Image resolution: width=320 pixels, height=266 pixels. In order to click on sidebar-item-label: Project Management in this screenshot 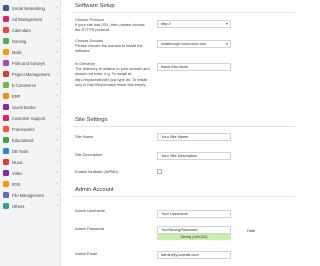, I will do `click(31, 74)`.